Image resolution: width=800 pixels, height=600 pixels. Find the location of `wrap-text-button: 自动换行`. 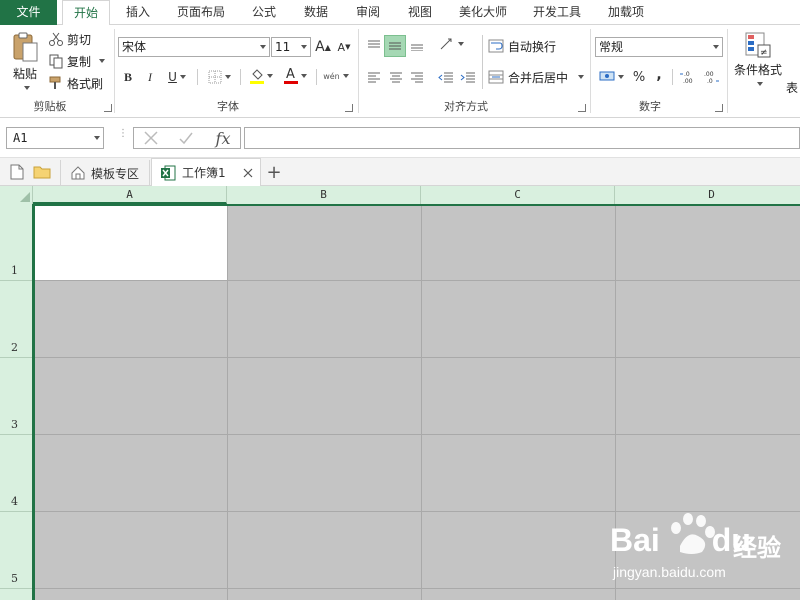

wrap-text-button: 自动换行 is located at coordinates (522, 46).